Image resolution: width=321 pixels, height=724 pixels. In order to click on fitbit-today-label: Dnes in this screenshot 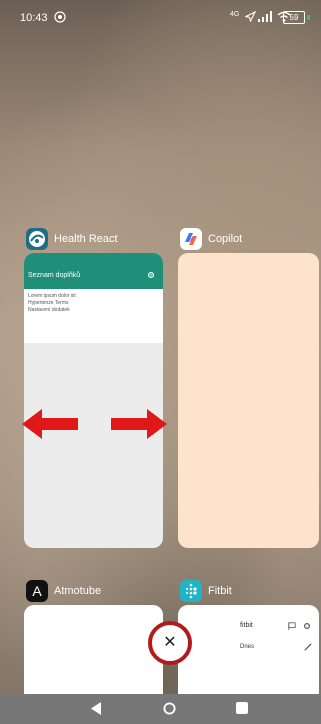, I will do `click(247, 647)`.